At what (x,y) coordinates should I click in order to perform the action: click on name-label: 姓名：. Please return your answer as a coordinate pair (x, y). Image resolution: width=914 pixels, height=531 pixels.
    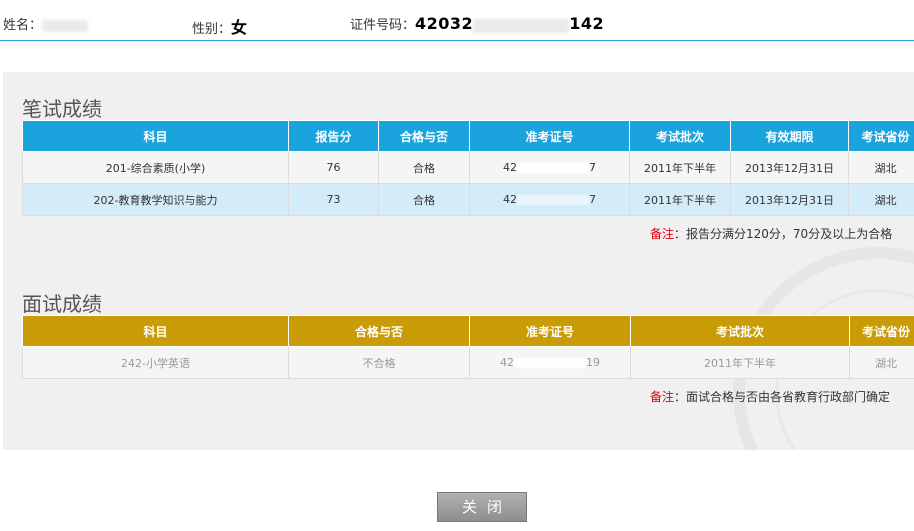
    Looking at the image, I should click on (23, 25).